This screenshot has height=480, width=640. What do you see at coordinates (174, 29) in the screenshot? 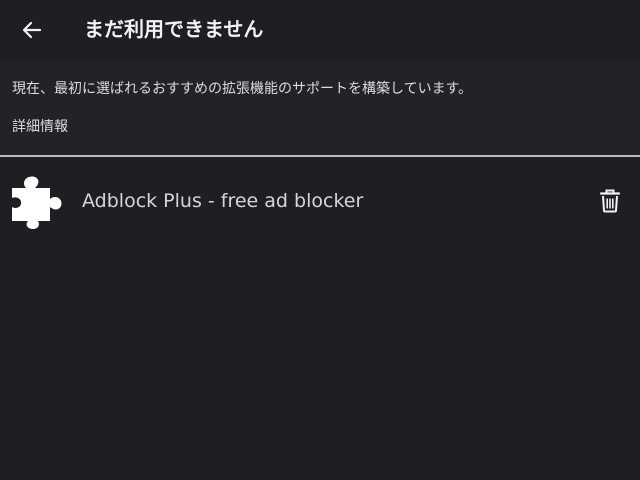
I see `page-title: まだ利用できません` at bounding box center [174, 29].